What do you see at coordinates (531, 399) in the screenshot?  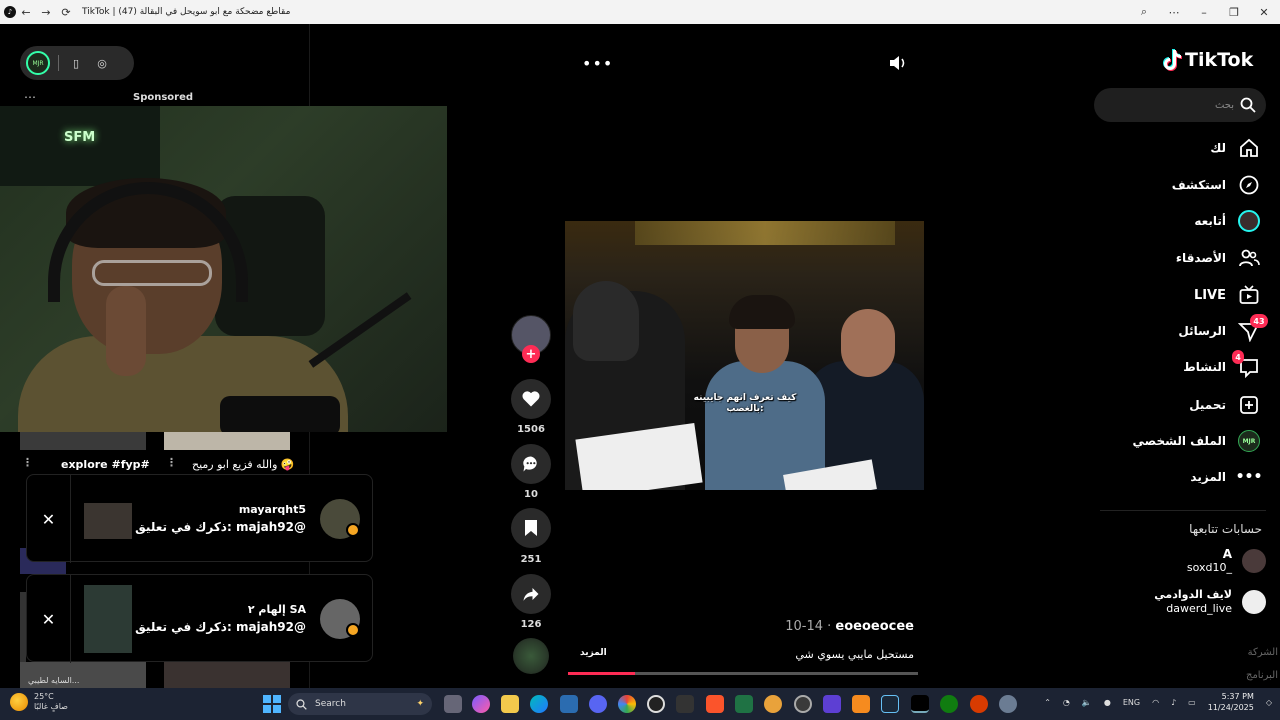 I see `like-button` at bounding box center [531, 399].